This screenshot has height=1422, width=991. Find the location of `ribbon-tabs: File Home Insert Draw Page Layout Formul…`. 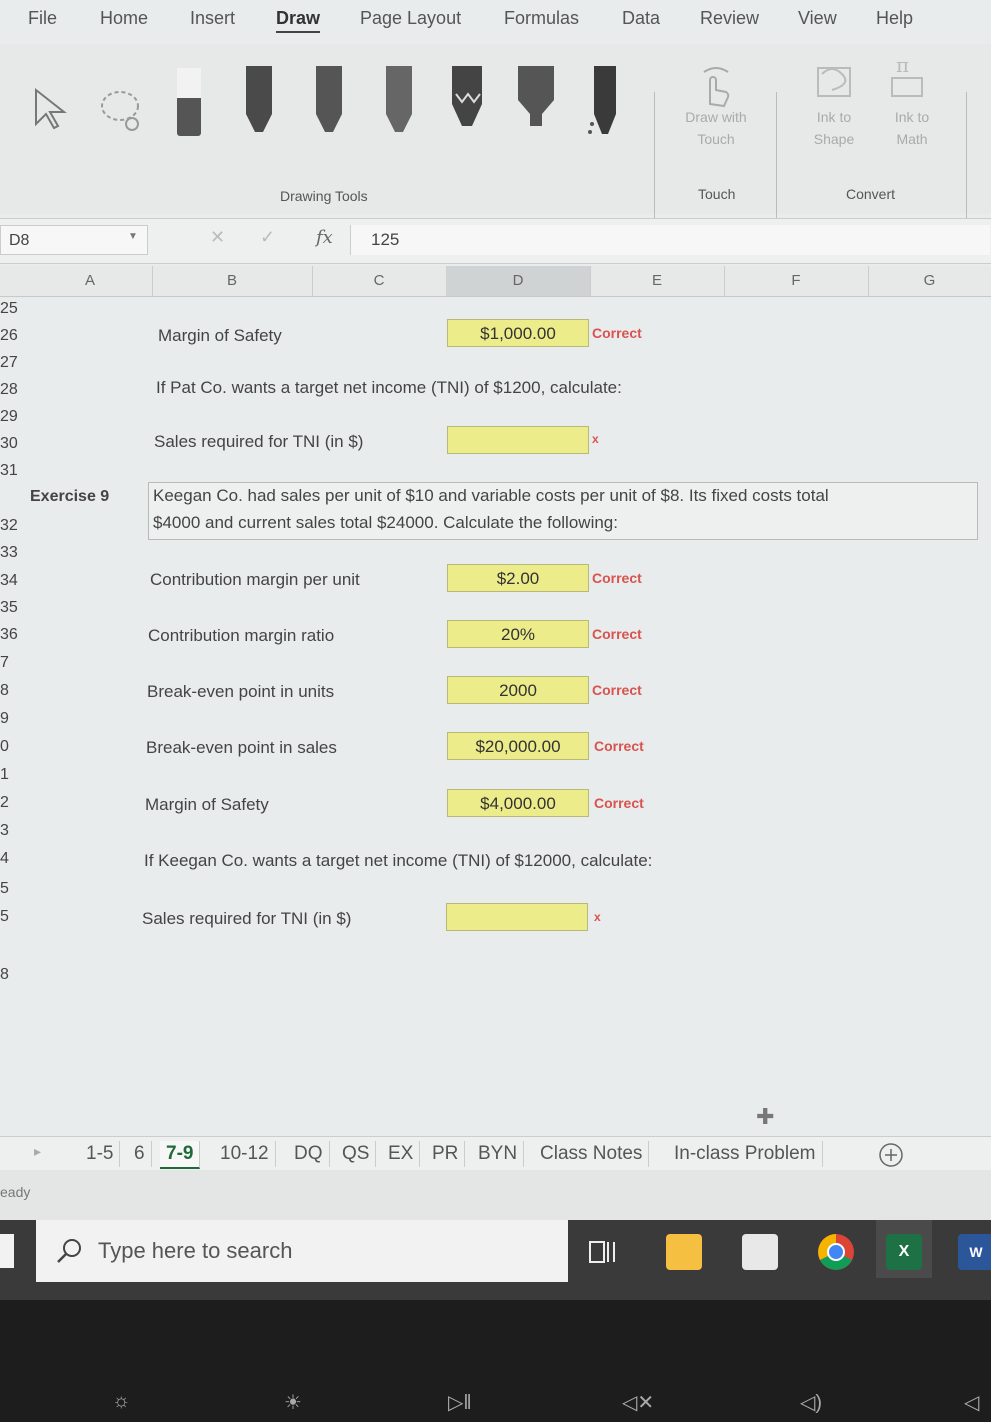

ribbon-tabs: File Home Insert Draw Page Layout Formul… is located at coordinates (495, 22).